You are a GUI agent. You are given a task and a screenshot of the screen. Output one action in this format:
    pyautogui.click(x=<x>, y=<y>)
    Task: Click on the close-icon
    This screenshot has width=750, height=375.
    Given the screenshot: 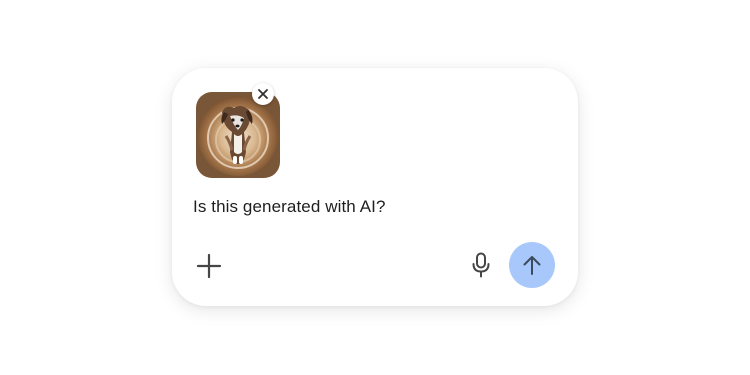 What is the action you would take?
    pyautogui.click(x=263, y=94)
    